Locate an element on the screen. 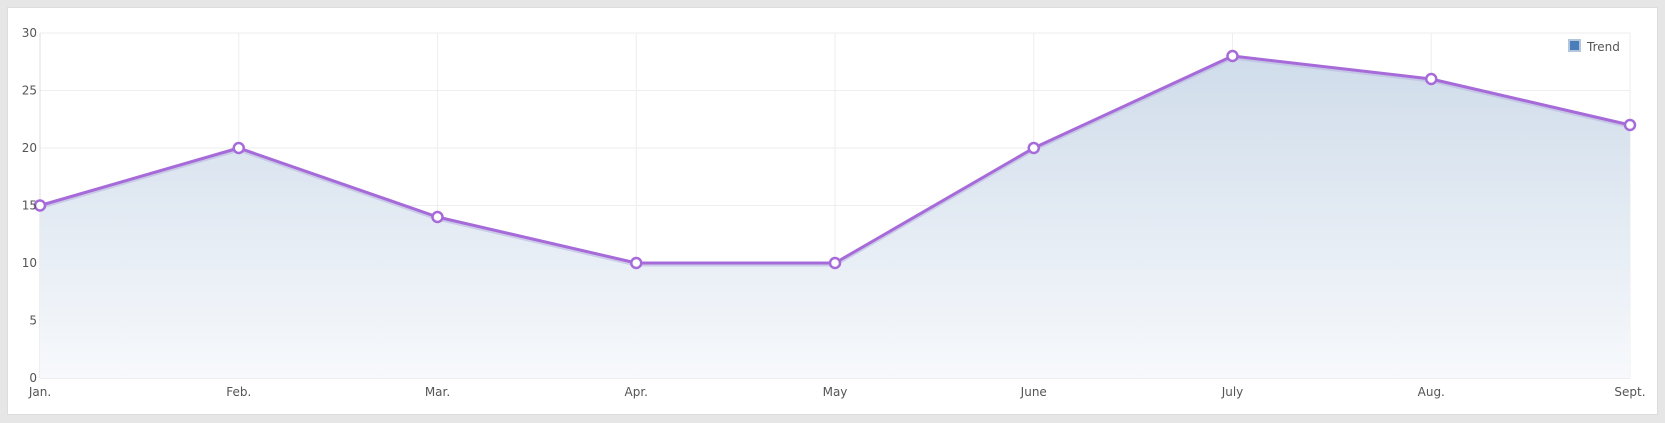 The height and width of the screenshot is (423, 1665). x-tick-label-8: Sept. is located at coordinates (1629, 392).